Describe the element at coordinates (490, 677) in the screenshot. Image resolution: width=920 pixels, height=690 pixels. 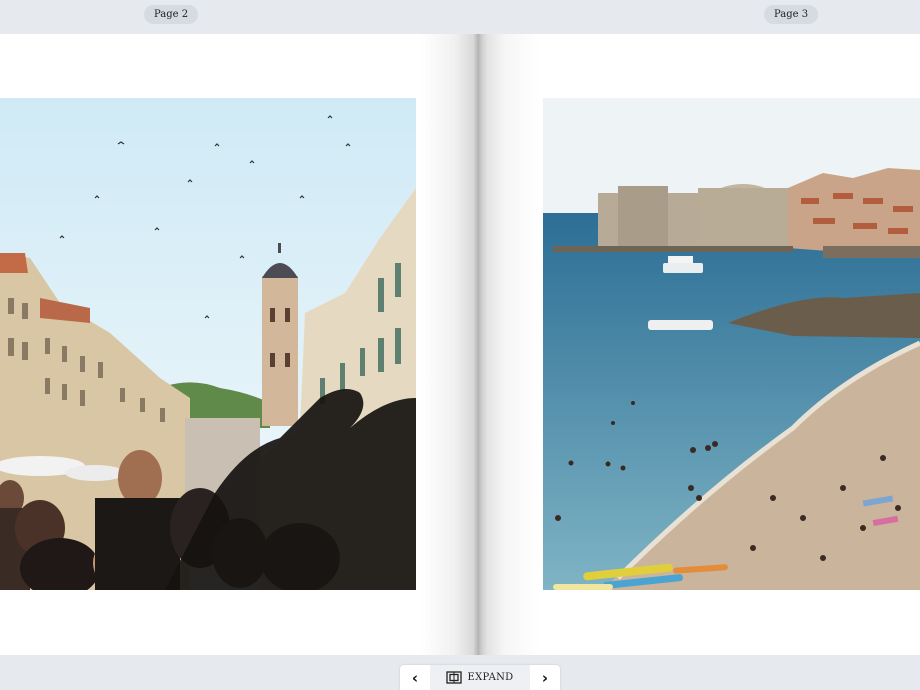
I see `expand-label: EXPAND` at that location.